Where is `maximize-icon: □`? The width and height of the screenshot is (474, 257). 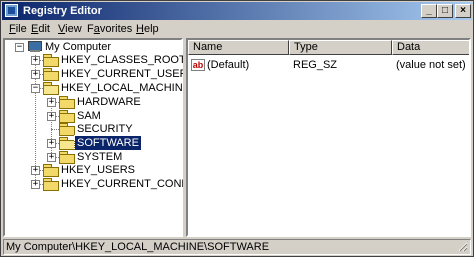 maximize-icon: □ is located at coordinates (445, 10).